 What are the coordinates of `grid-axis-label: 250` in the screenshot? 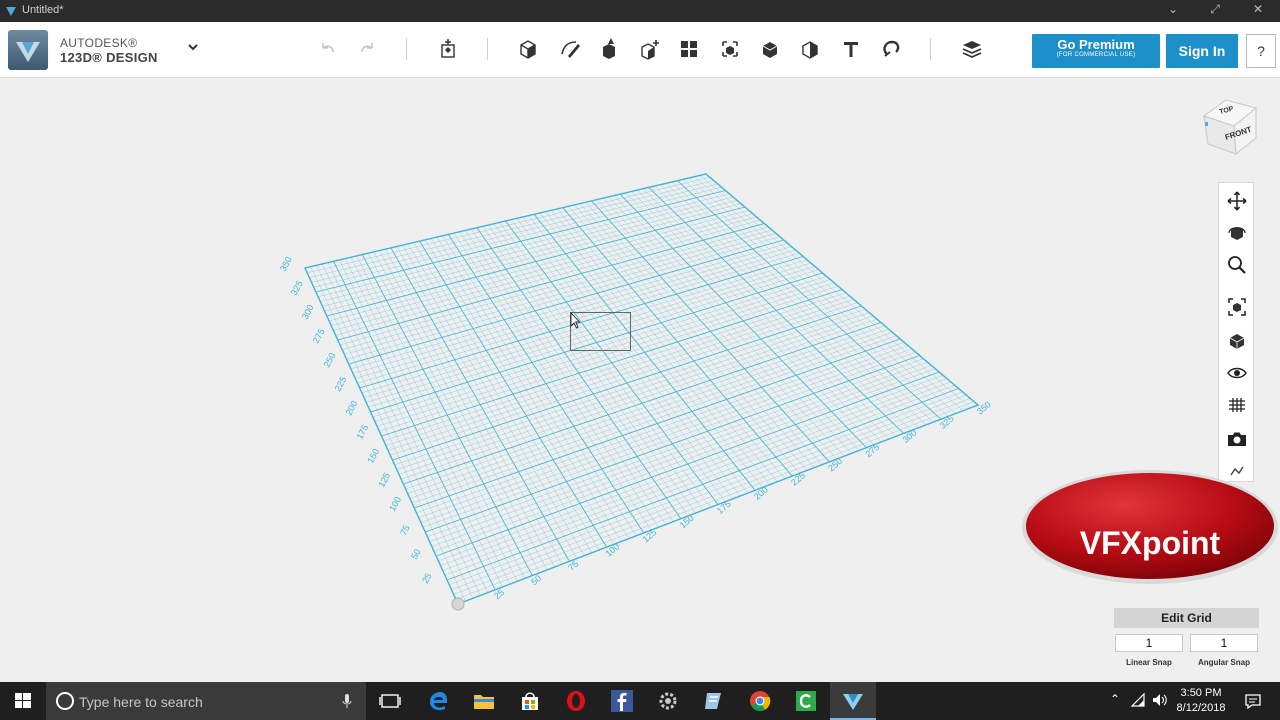 It's located at (835, 464).